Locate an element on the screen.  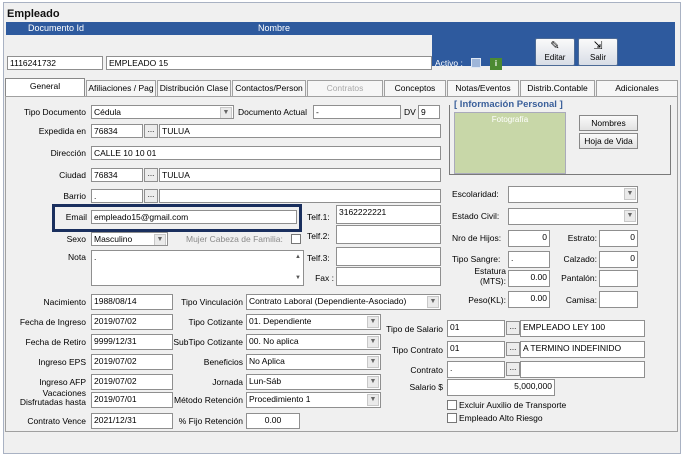
tipo-sangre-field: . is located at coordinates (529, 259).